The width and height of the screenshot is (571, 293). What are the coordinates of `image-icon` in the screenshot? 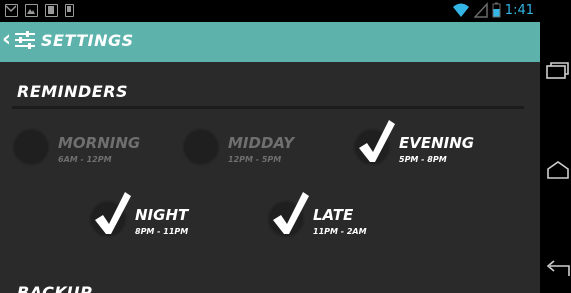 It's located at (31, 10).